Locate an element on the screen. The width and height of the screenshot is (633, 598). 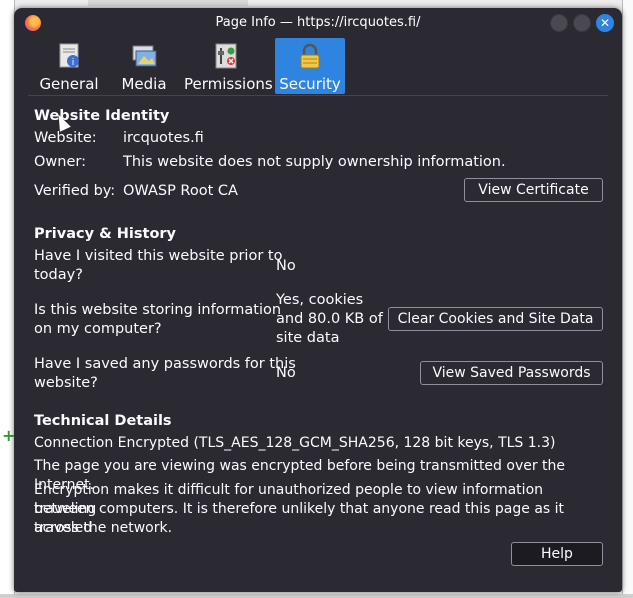
close-button: ✕ is located at coordinates (605, 23).